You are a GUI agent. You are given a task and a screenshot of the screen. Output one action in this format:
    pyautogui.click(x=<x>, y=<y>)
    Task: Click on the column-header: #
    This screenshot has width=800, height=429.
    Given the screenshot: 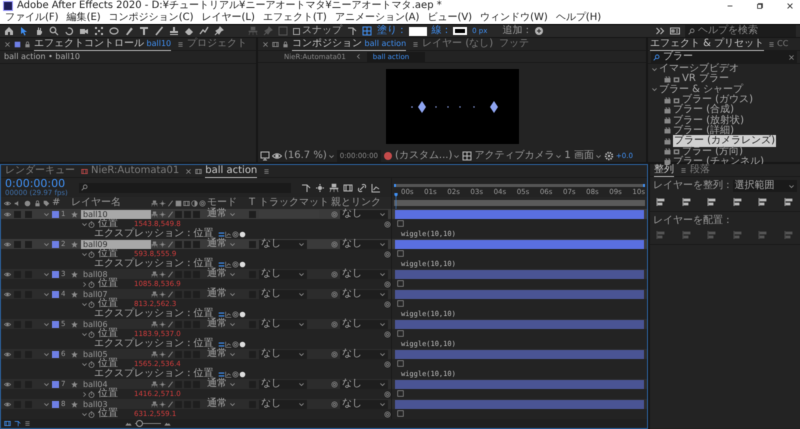 What is the action you would take?
    pyautogui.click(x=56, y=203)
    